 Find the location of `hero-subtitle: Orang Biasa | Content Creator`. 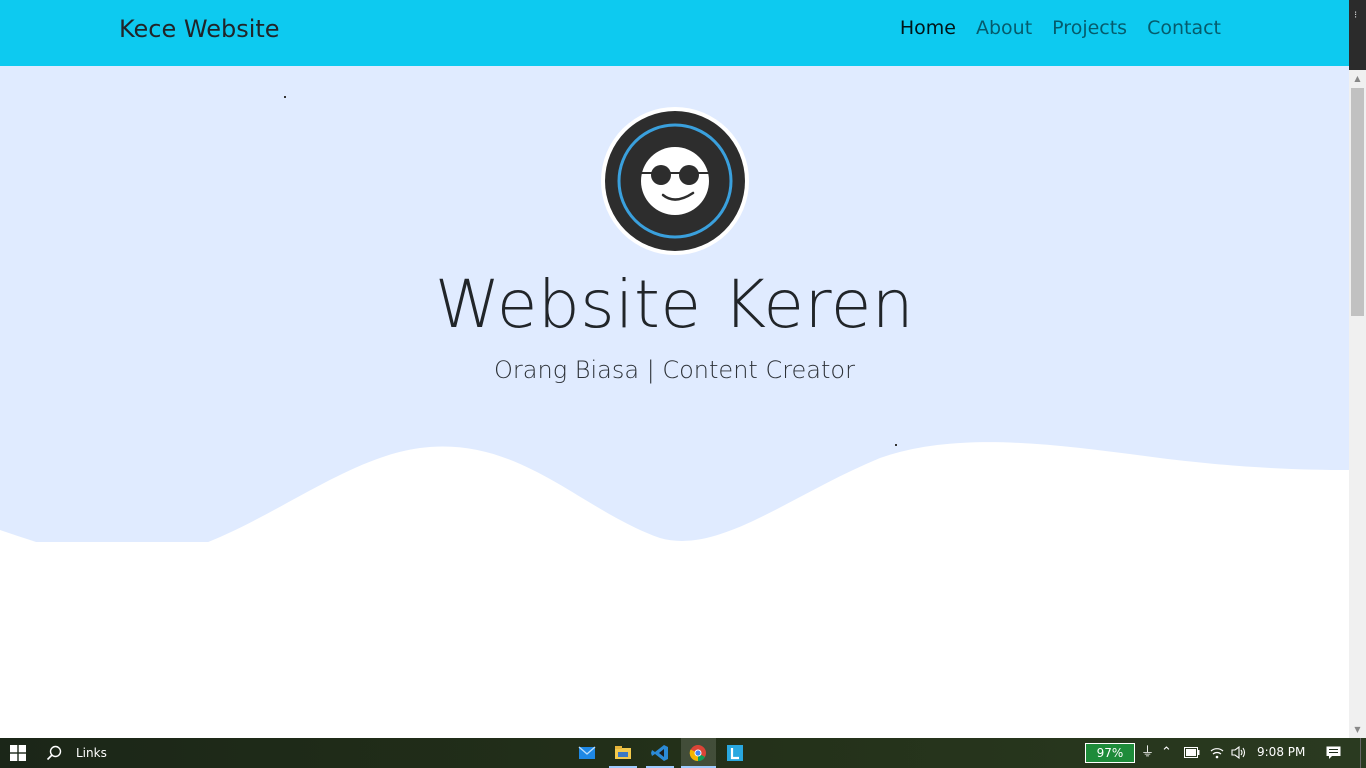

hero-subtitle: Orang Biasa | Content Creator is located at coordinates (674, 370).